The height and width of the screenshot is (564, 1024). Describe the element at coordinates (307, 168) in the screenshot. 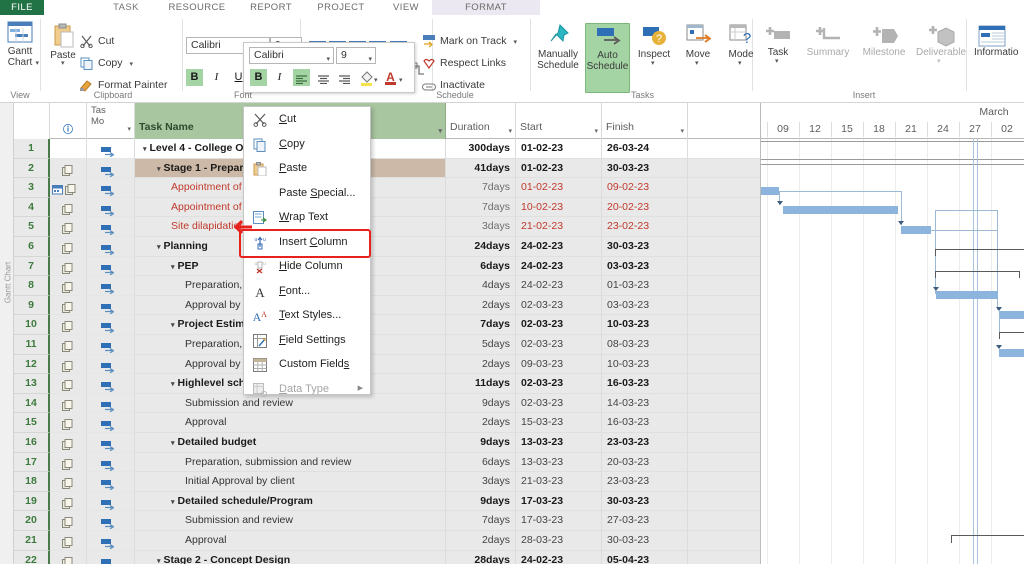

I see `menu-item-paste: Paste` at that location.